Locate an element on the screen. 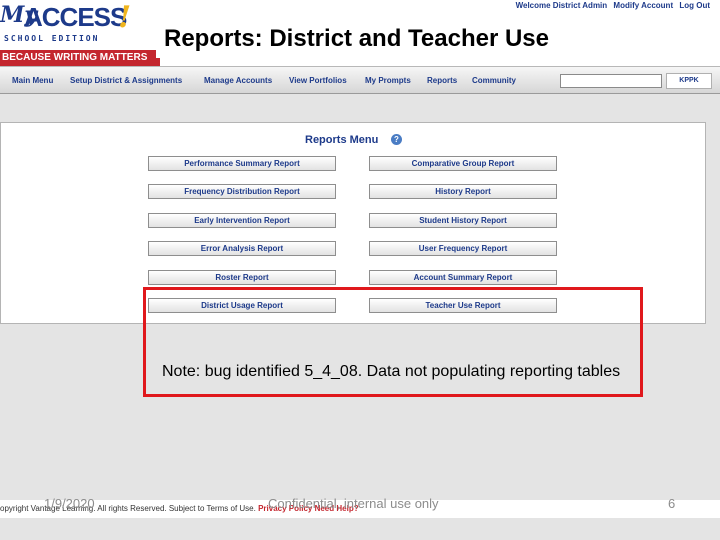 Image resolution: width=720 pixels, height=540 pixels. nav-setup-district: Setup District & Assignments is located at coordinates (126, 80).